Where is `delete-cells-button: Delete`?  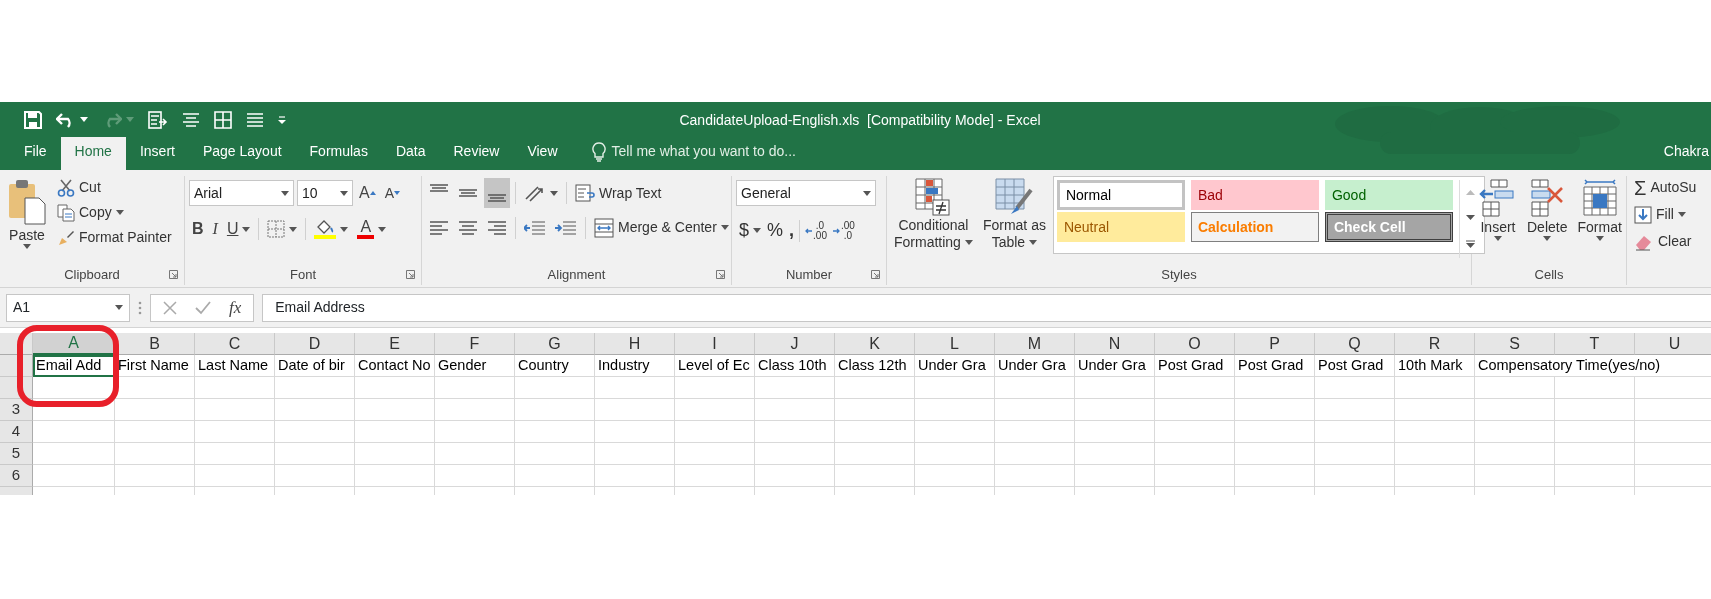 delete-cells-button: Delete is located at coordinates (1547, 220).